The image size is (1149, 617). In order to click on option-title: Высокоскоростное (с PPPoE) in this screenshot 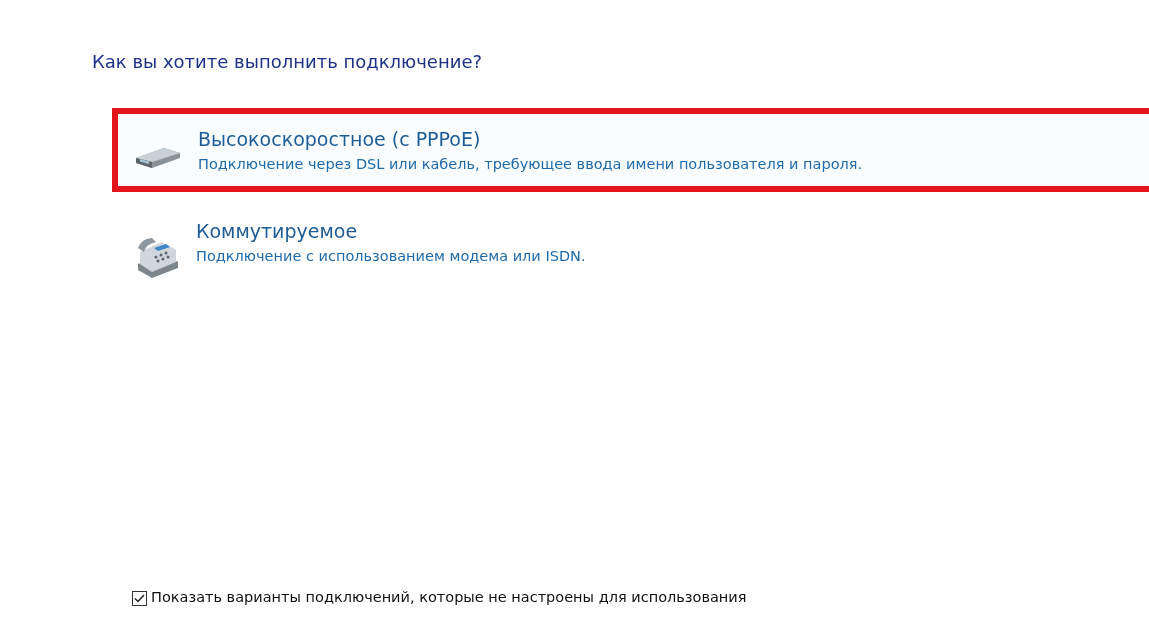, I will do `click(340, 139)`.